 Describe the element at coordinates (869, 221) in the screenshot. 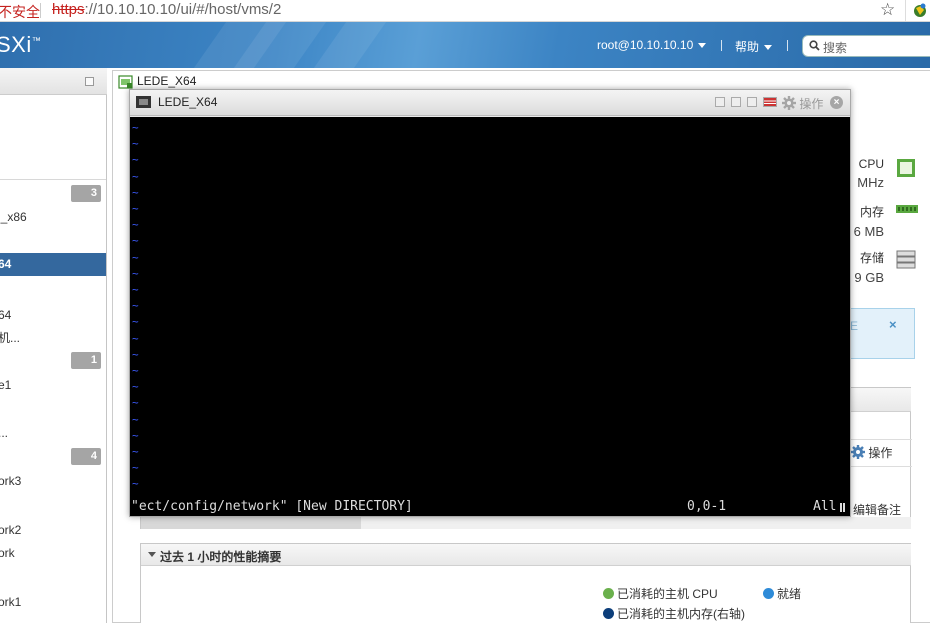

I see `memory-stat: 内存 6 MB` at that location.